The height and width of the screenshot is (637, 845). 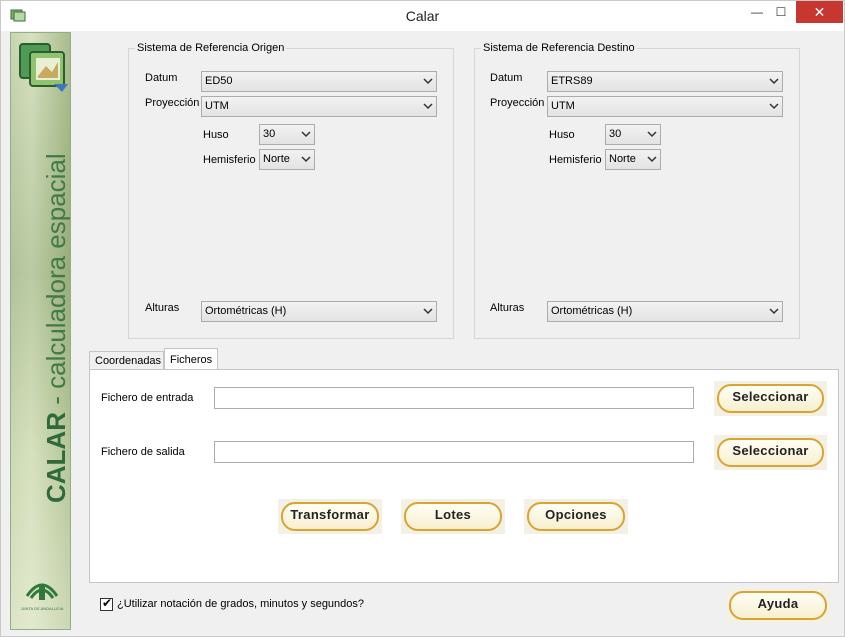 I want to click on input-file-select-button-frame: Seleccionar, so click(x=770, y=398).